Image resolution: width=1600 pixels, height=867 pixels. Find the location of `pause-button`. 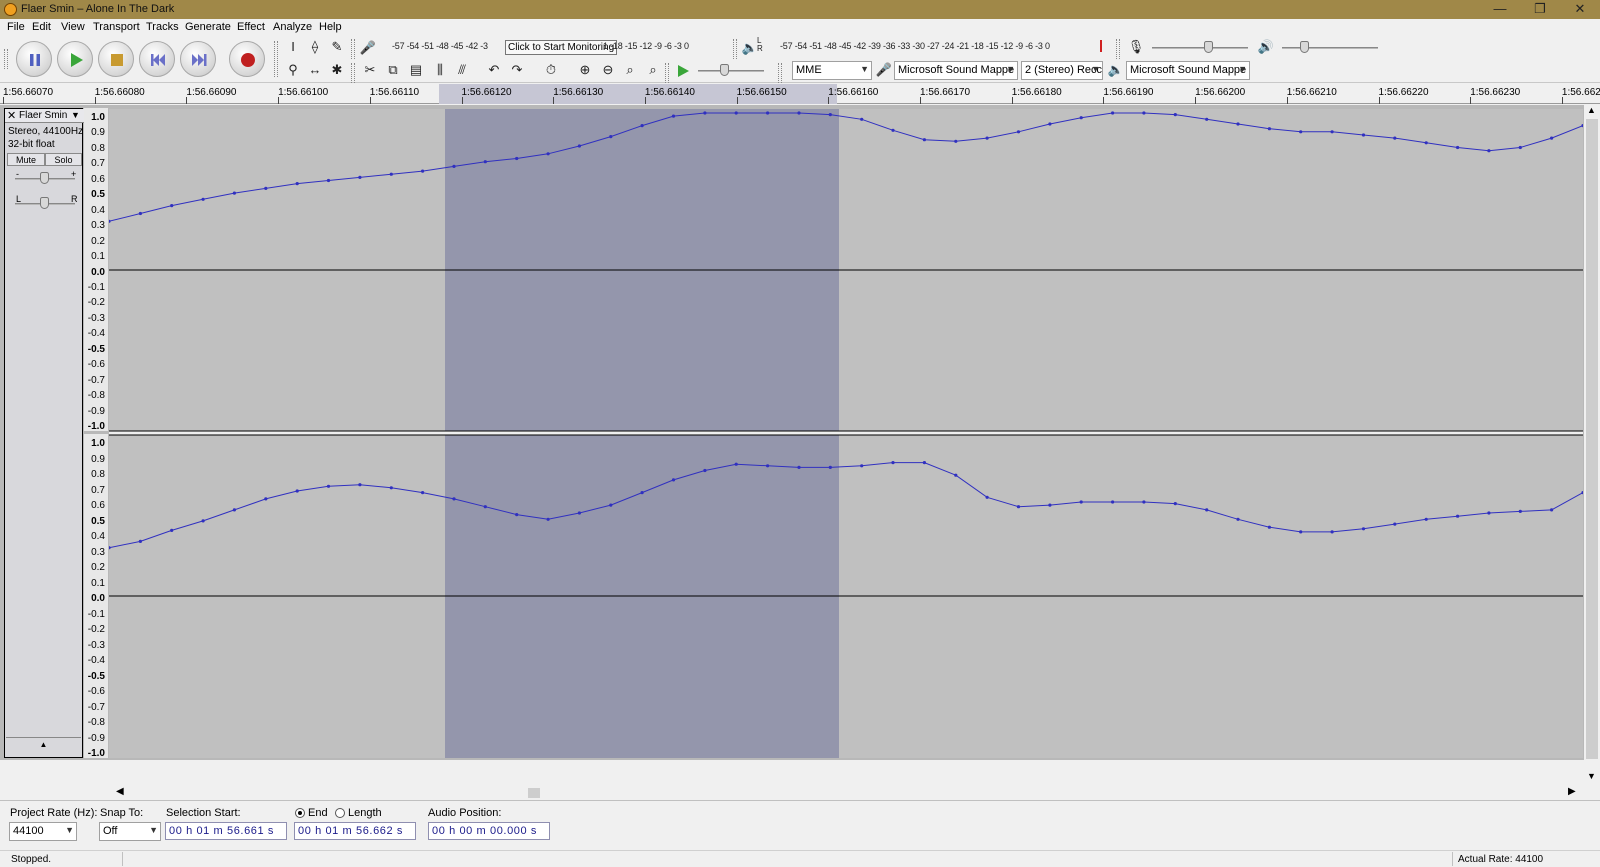

pause-button is located at coordinates (34, 59).